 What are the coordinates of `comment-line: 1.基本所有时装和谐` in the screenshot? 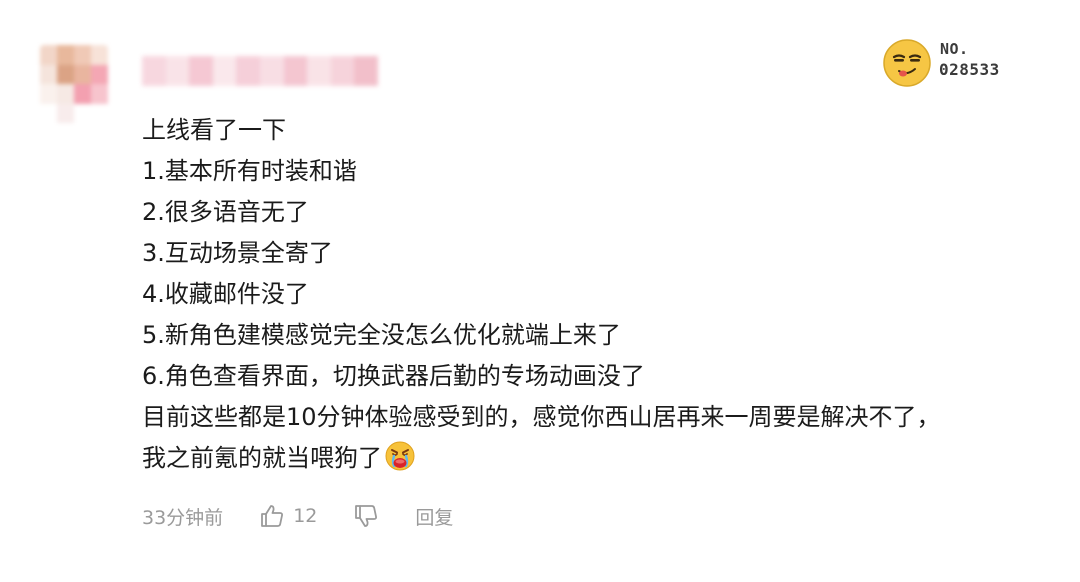 It's located at (249, 171).